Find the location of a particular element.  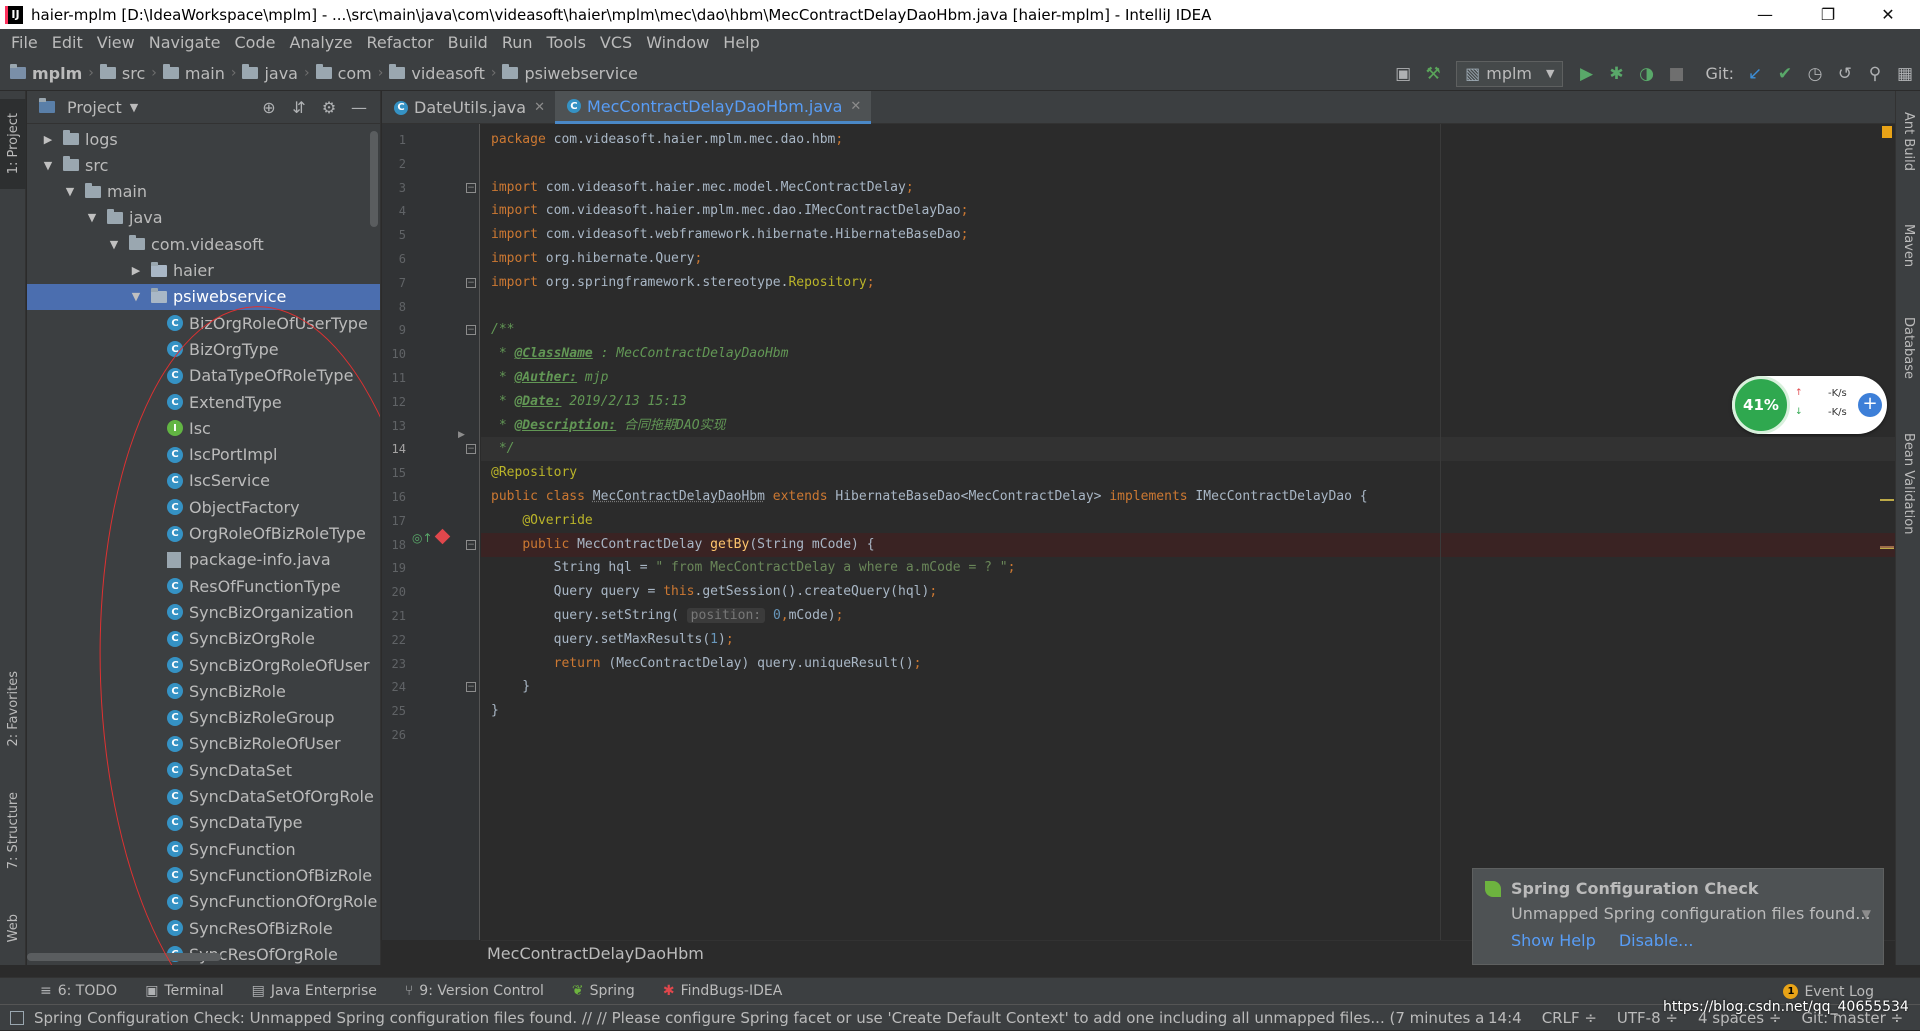

tree-vertical-scrollbar is located at coordinates (374, 179).